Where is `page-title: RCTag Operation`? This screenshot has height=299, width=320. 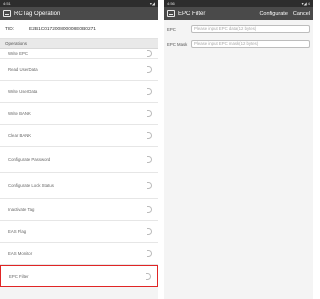
page-title: RCTag Operation is located at coordinates (37, 13).